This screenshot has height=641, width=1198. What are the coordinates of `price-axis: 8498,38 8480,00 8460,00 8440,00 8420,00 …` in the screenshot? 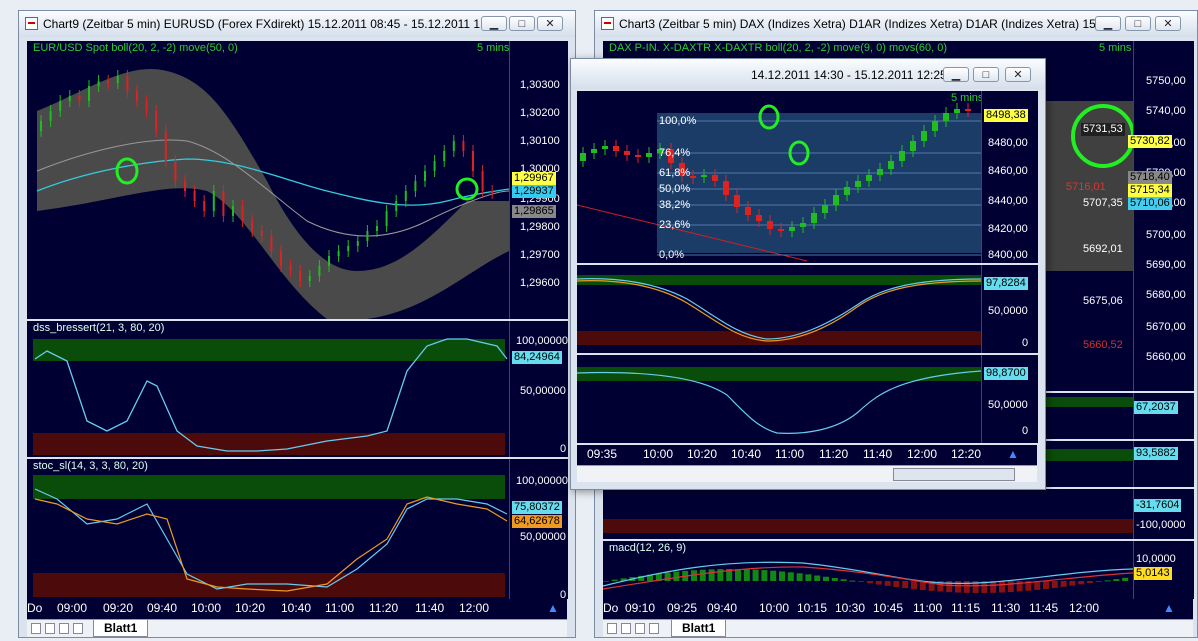 It's located at (1009, 177).